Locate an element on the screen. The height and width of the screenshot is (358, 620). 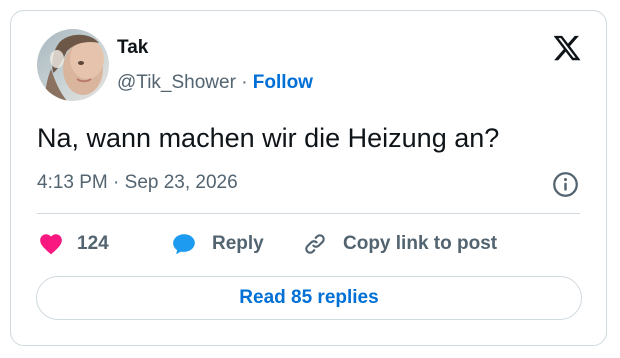
reply-button: Reply is located at coordinates (217, 244).